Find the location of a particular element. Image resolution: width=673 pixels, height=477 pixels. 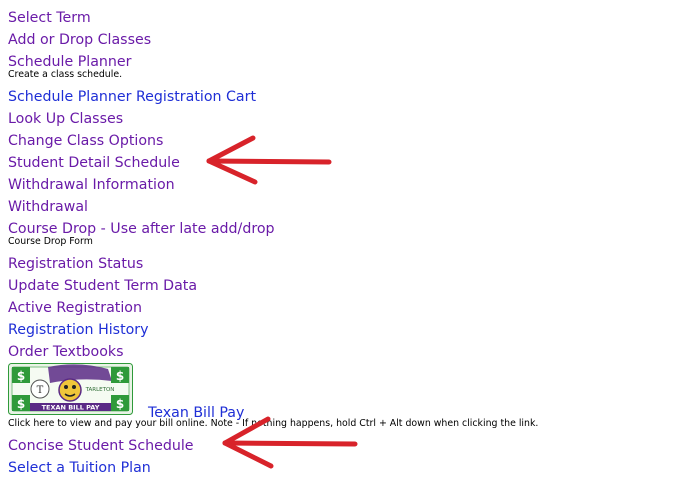

dollar-bill-icon: $ $ $ $ T TARLETON TEXAN BILL PAY is located at coordinates (70, 389).